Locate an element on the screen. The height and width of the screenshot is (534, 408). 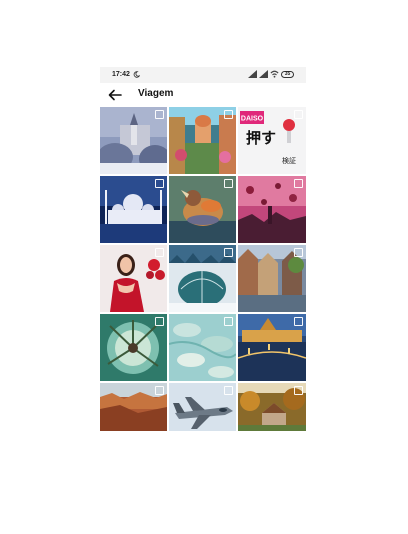
grid-tile-old-houses-river is located at coordinates (272, 278).